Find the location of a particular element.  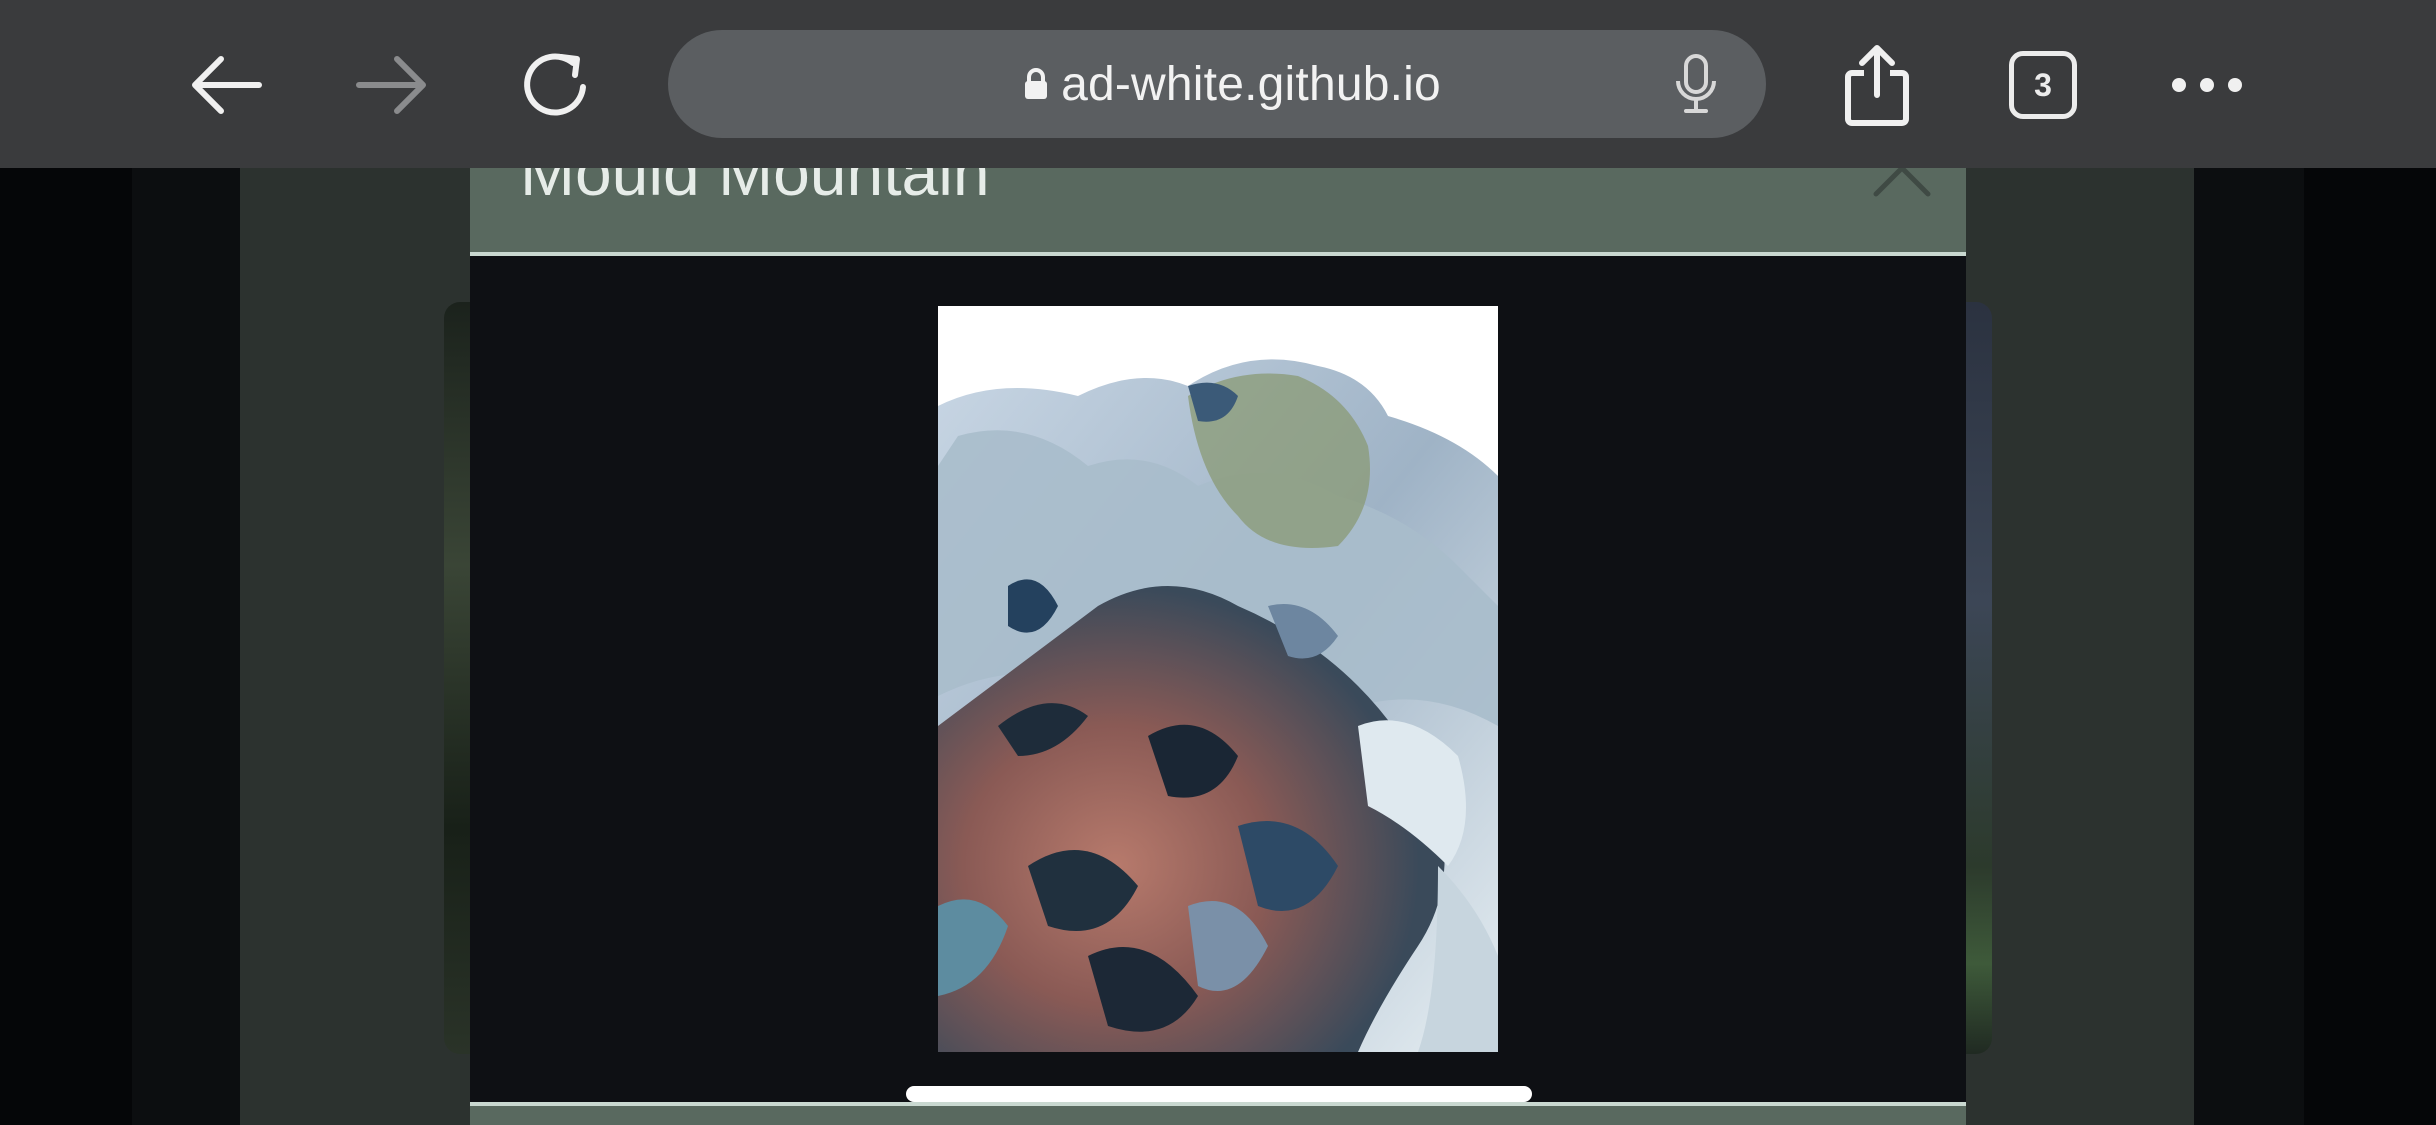

url-text: ad-white.github.io is located at coordinates (1251, 84).